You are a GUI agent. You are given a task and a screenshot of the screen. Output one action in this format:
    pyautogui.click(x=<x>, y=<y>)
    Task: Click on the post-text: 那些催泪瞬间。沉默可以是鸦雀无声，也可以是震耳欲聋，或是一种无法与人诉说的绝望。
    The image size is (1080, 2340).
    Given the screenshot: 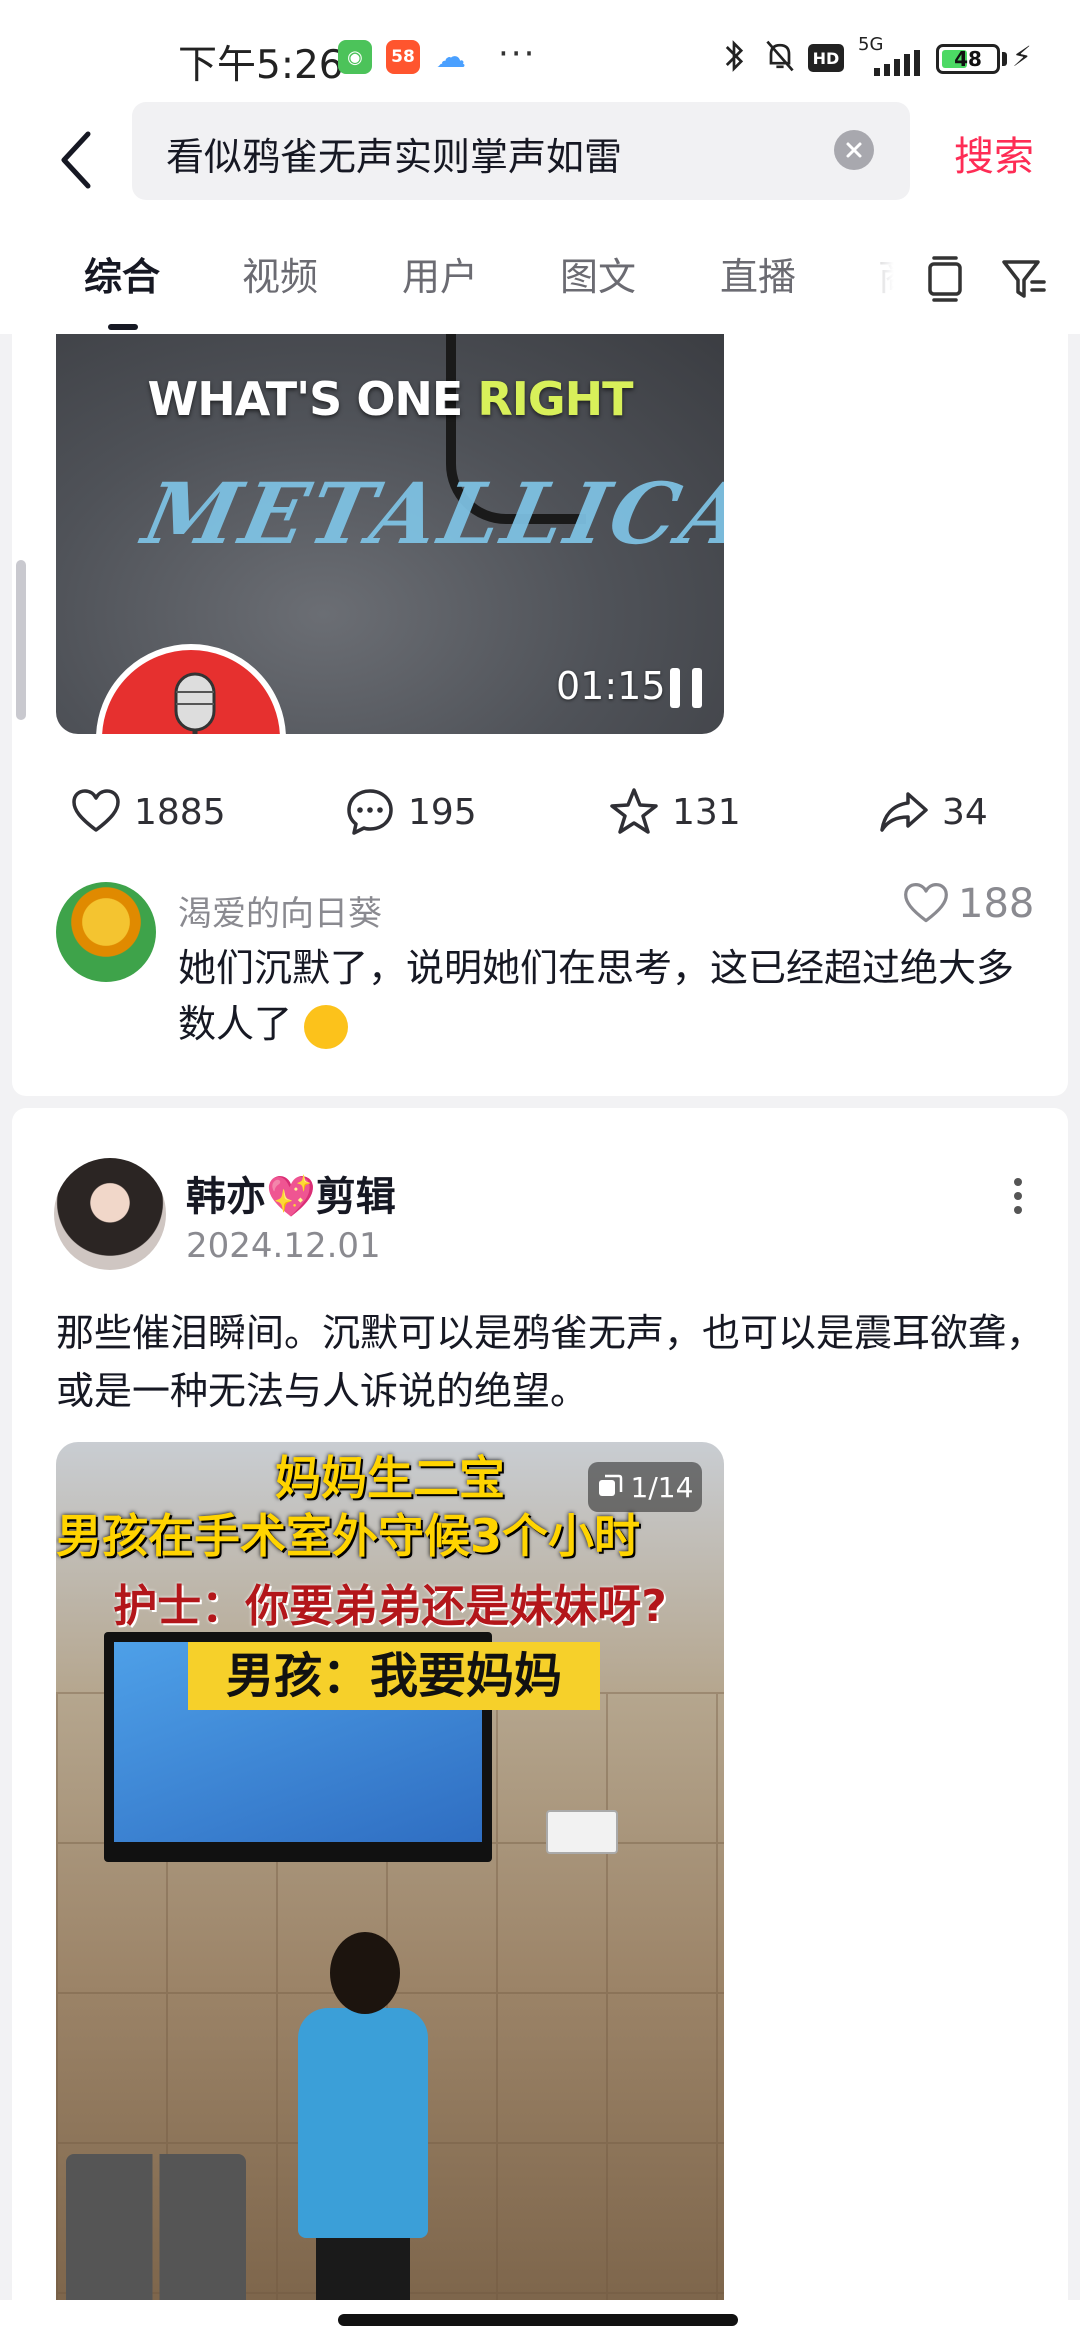 What is the action you would take?
    pyautogui.click(x=551, y=1362)
    